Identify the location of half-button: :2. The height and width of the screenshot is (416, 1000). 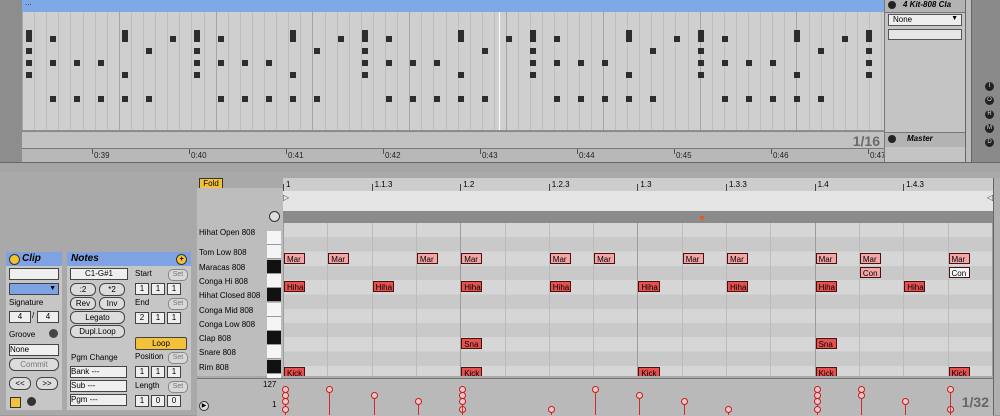
(83, 289).